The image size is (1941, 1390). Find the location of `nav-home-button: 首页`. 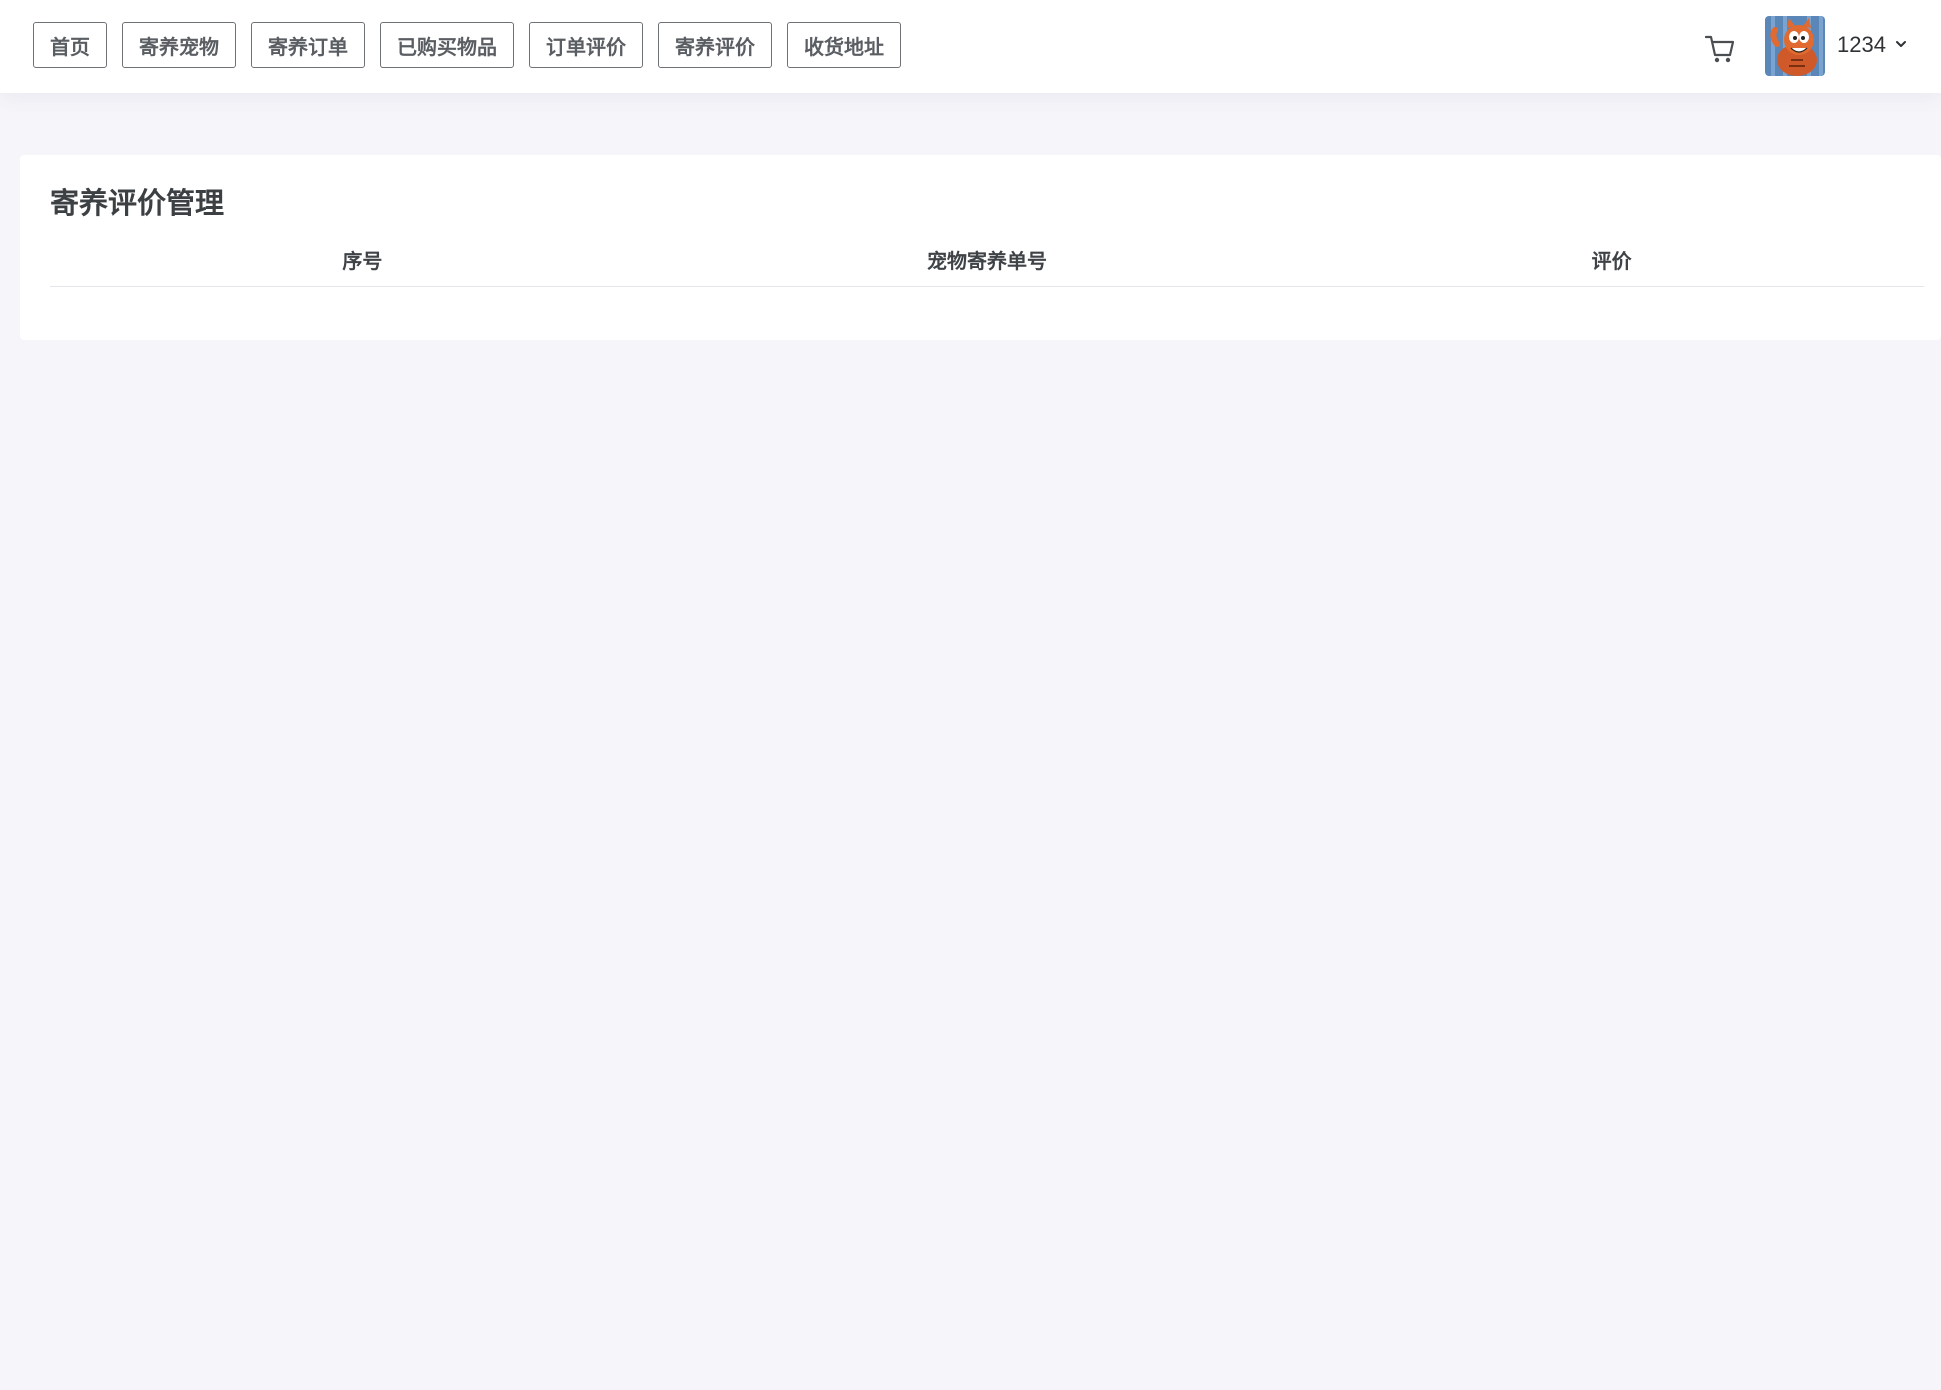

nav-home-button: 首页 is located at coordinates (70, 45).